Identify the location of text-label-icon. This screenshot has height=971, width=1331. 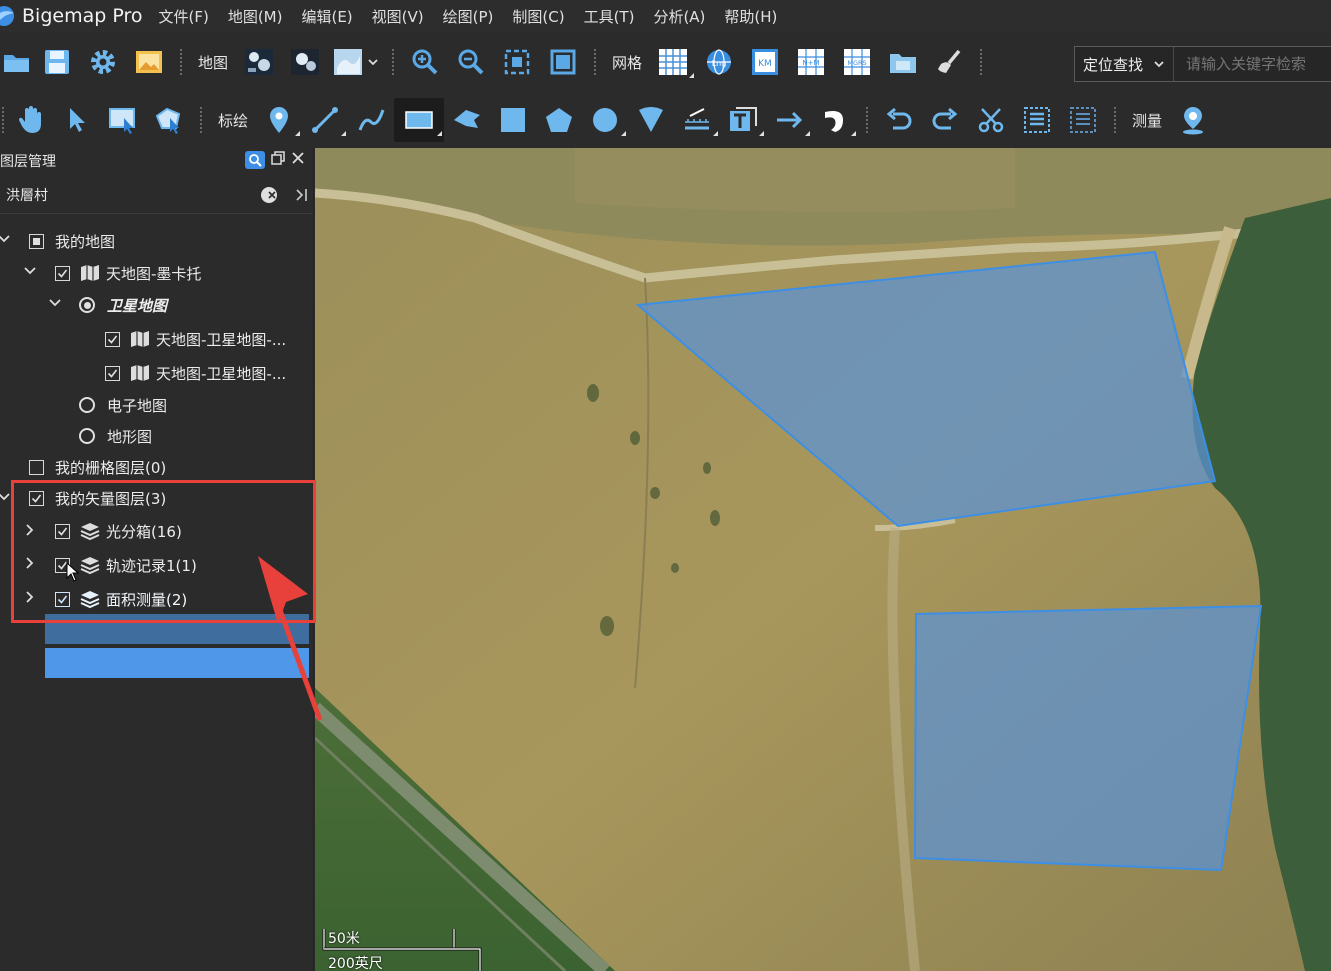
(743, 120).